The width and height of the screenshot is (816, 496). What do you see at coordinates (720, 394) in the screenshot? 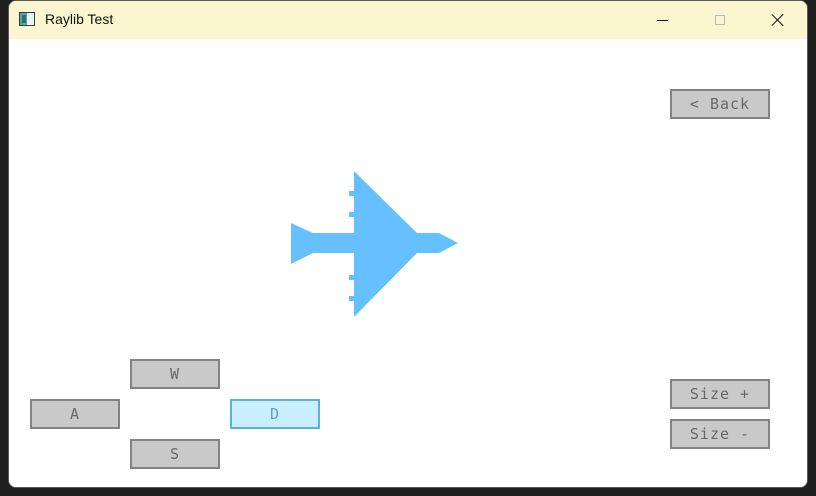
I see `size-plus-button: Size +` at bounding box center [720, 394].